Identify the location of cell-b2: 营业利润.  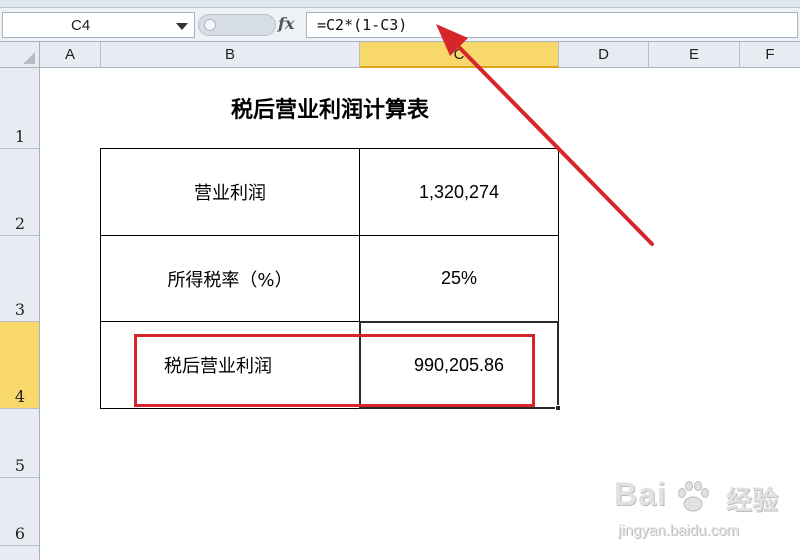
(230, 192).